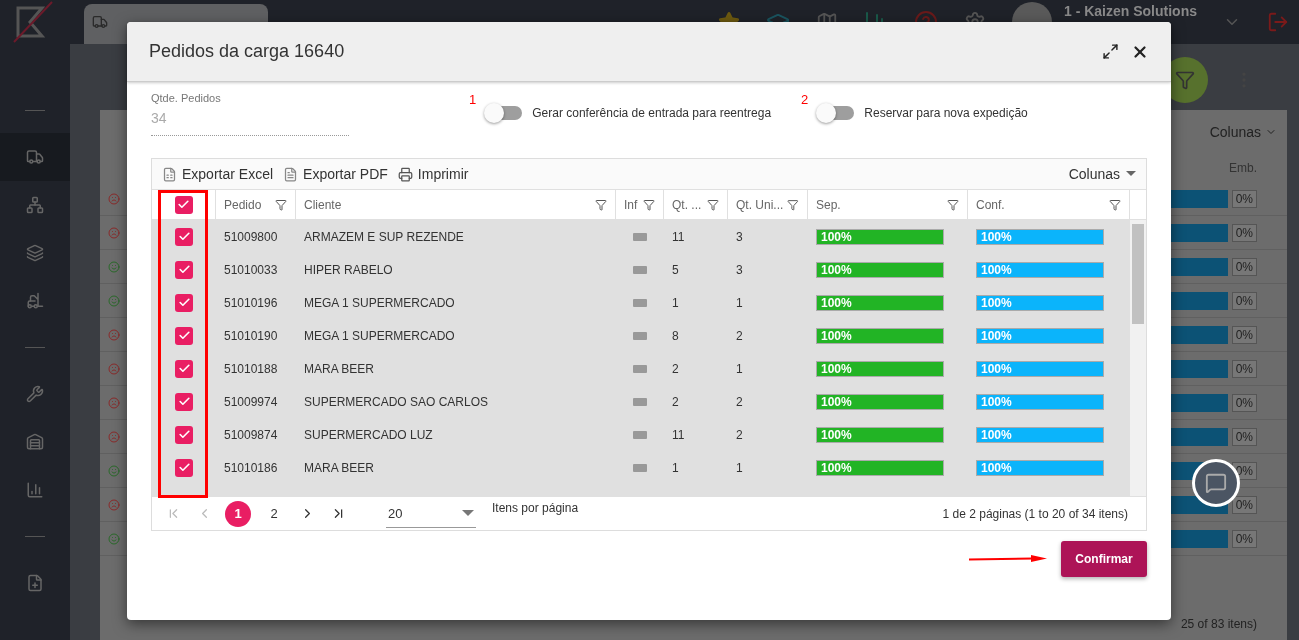 This screenshot has height=640, width=1299. What do you see at coordinates (251, 236) in the screenshot?
I see `table-cell: 51009800` at bounding box center [251, 236].